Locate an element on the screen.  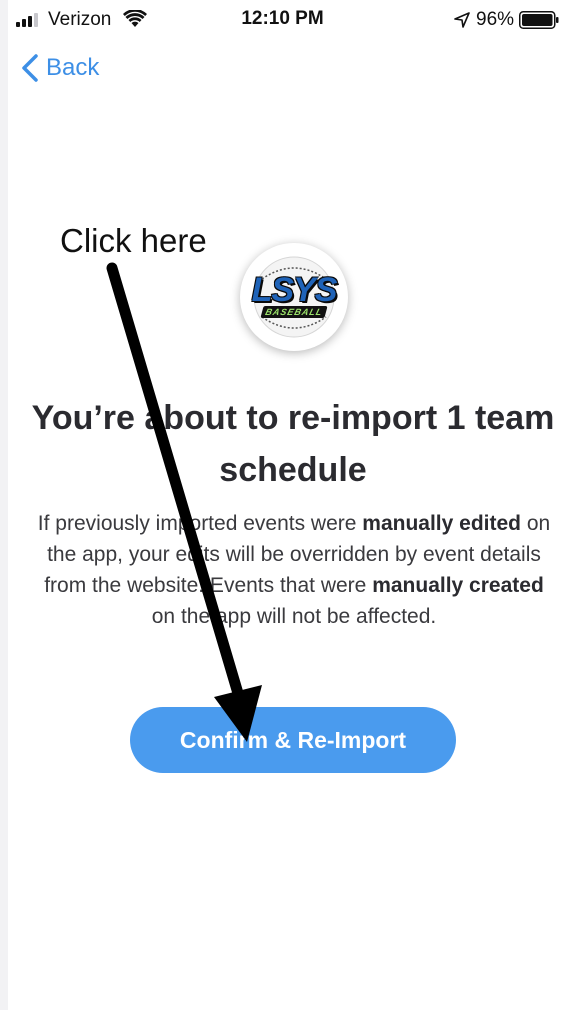
confirm-reimport-button: Confirm & Re-Import is located at coordinates (293, 740).